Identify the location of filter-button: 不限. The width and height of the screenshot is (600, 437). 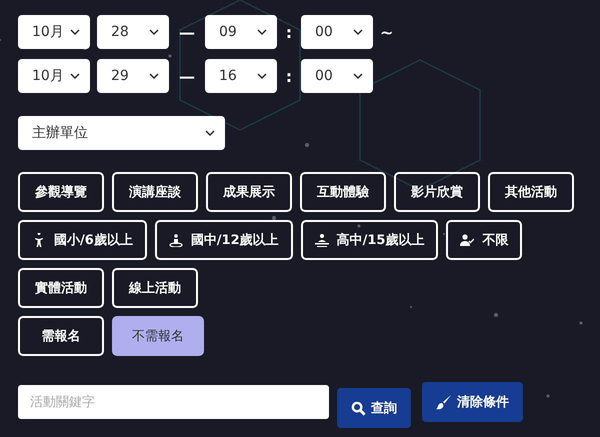
(484, 240).